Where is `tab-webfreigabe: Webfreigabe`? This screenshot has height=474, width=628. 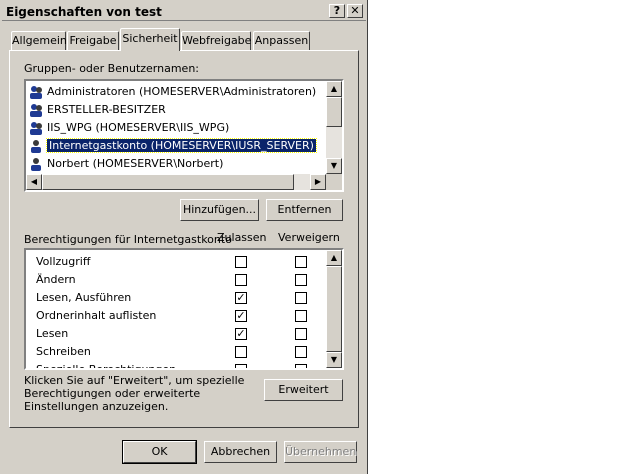 tab-webfreigabe: Webfreigabe is located at coordinates (216, 40).